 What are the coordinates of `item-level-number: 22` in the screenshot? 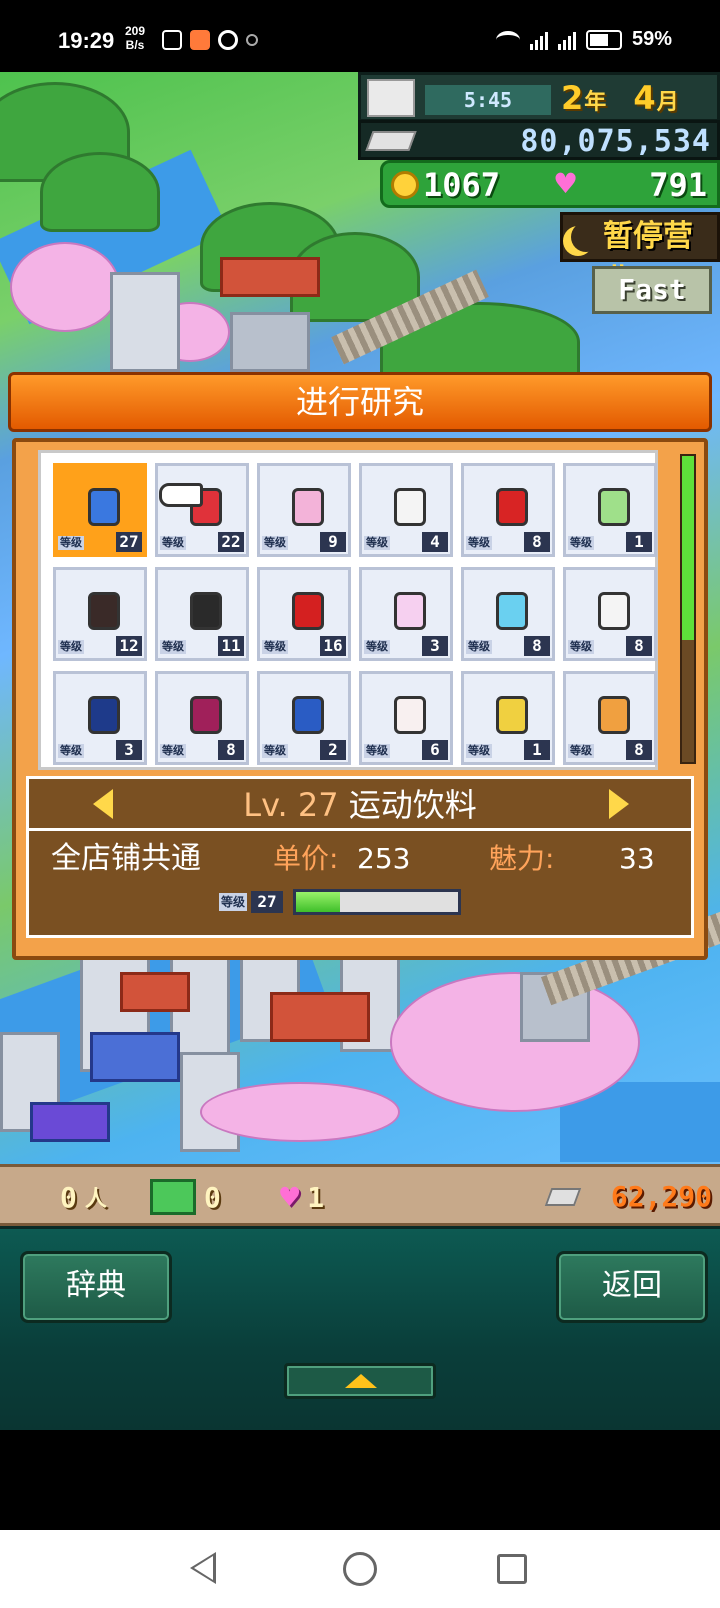 It's located at (231, 542).